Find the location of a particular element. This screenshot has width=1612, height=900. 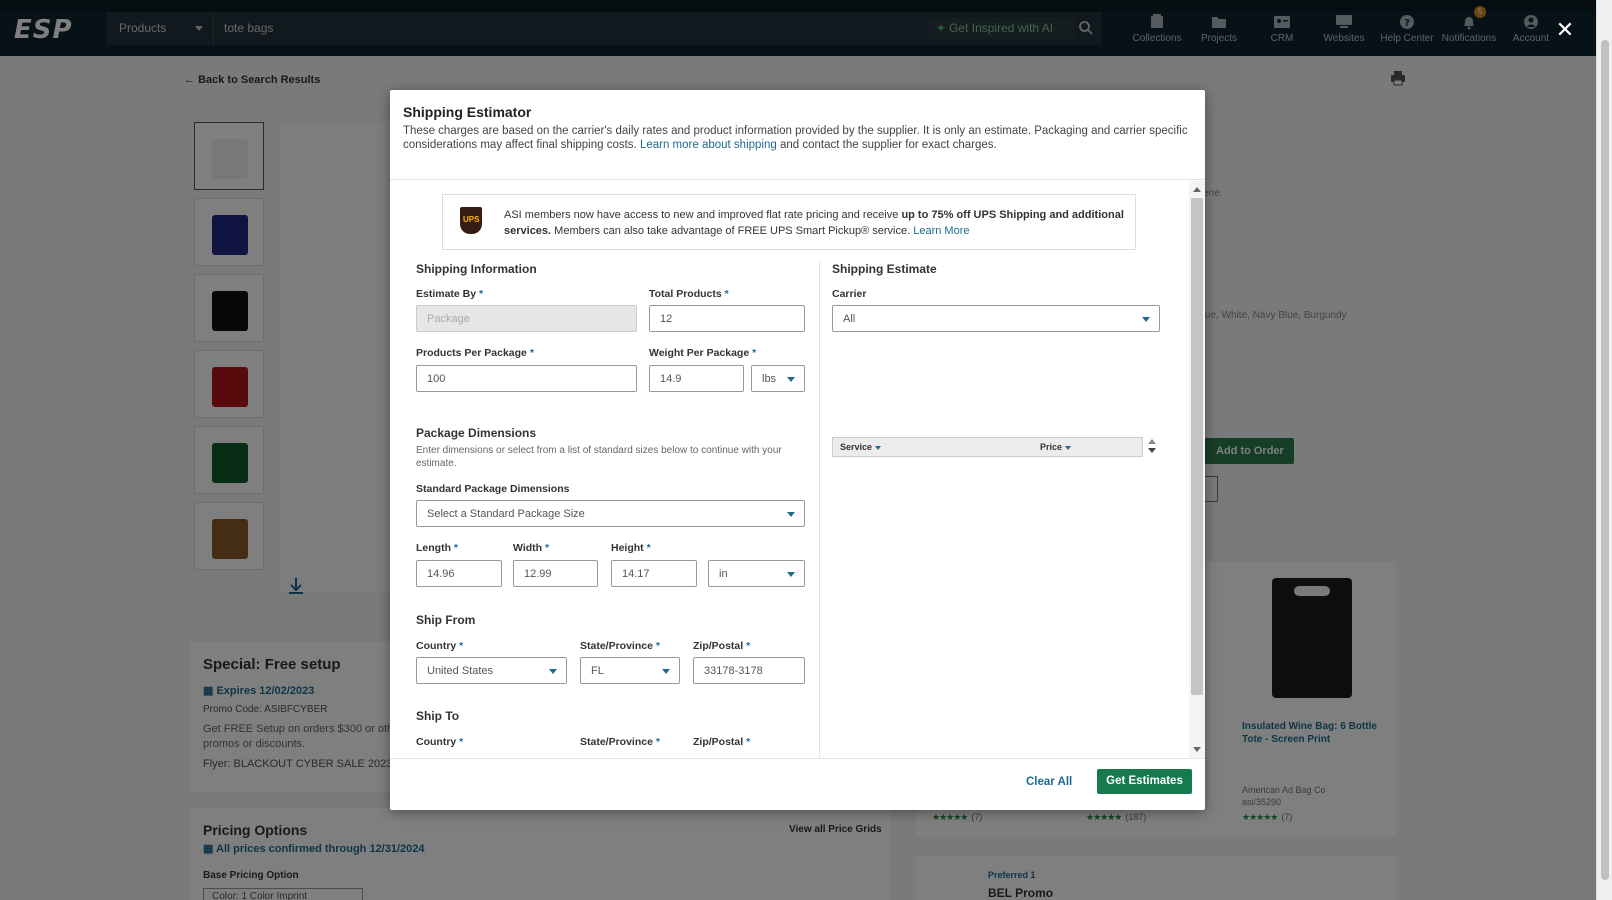

service-column-header: Service is located at coordinates (861, 447).